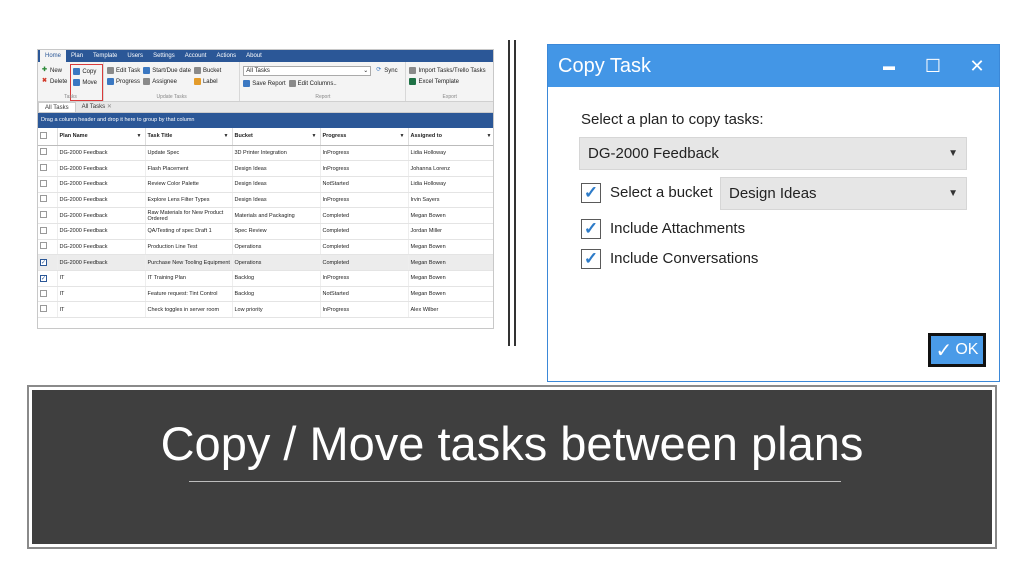  I want to click on cell-task-title: Production Line Test, so click(189, 247).